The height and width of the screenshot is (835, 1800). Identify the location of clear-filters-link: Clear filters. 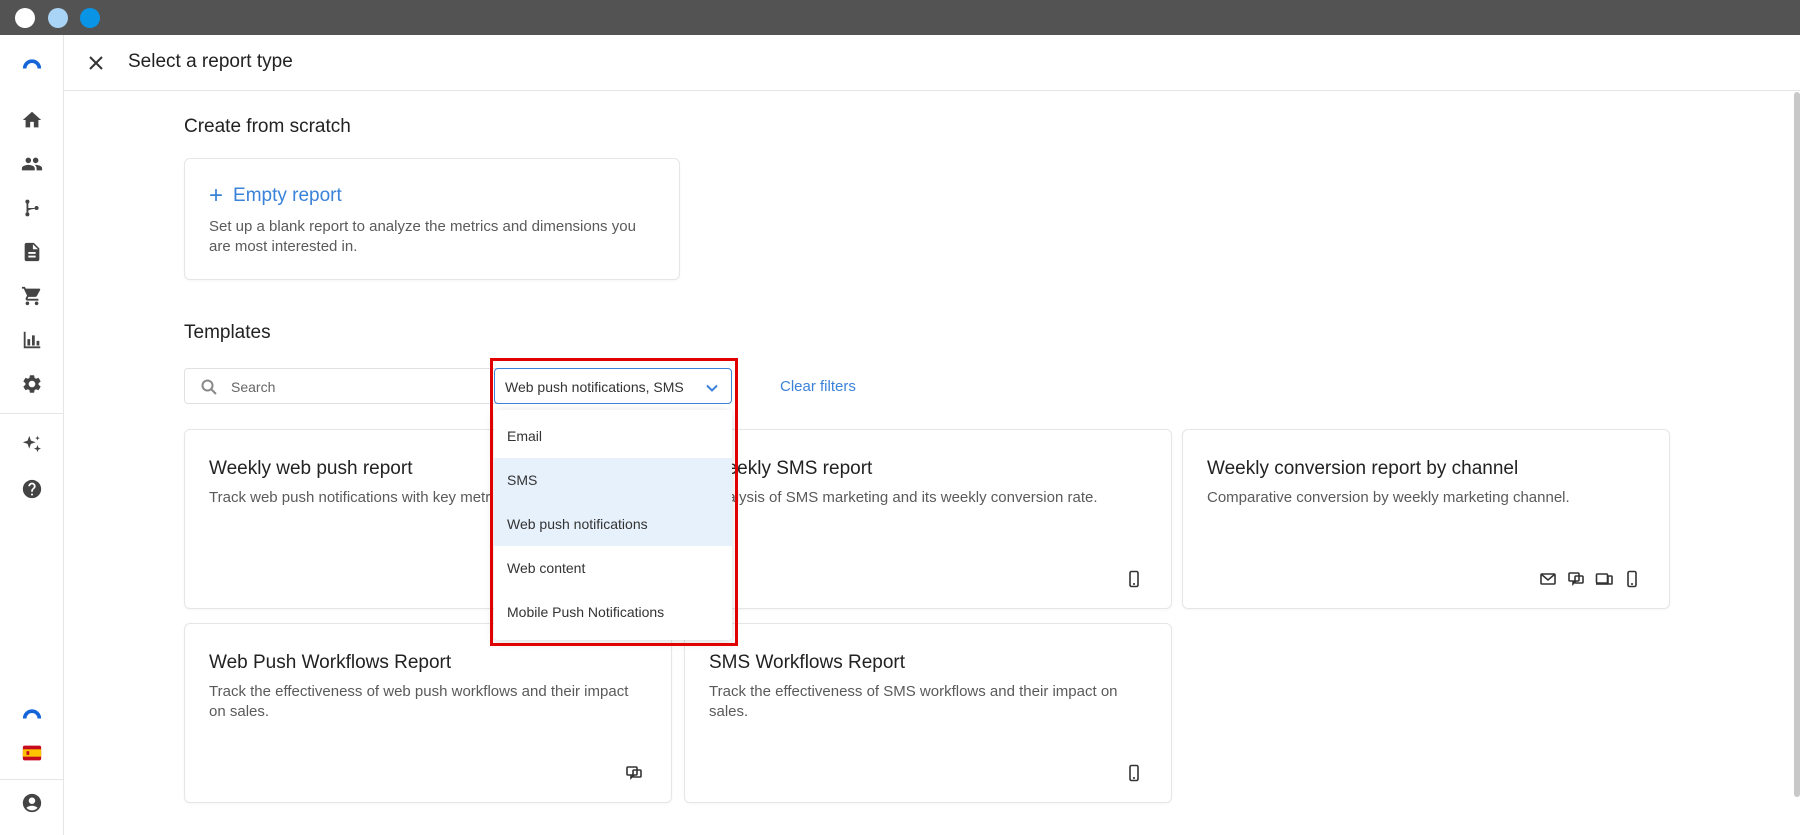
(818, 386).